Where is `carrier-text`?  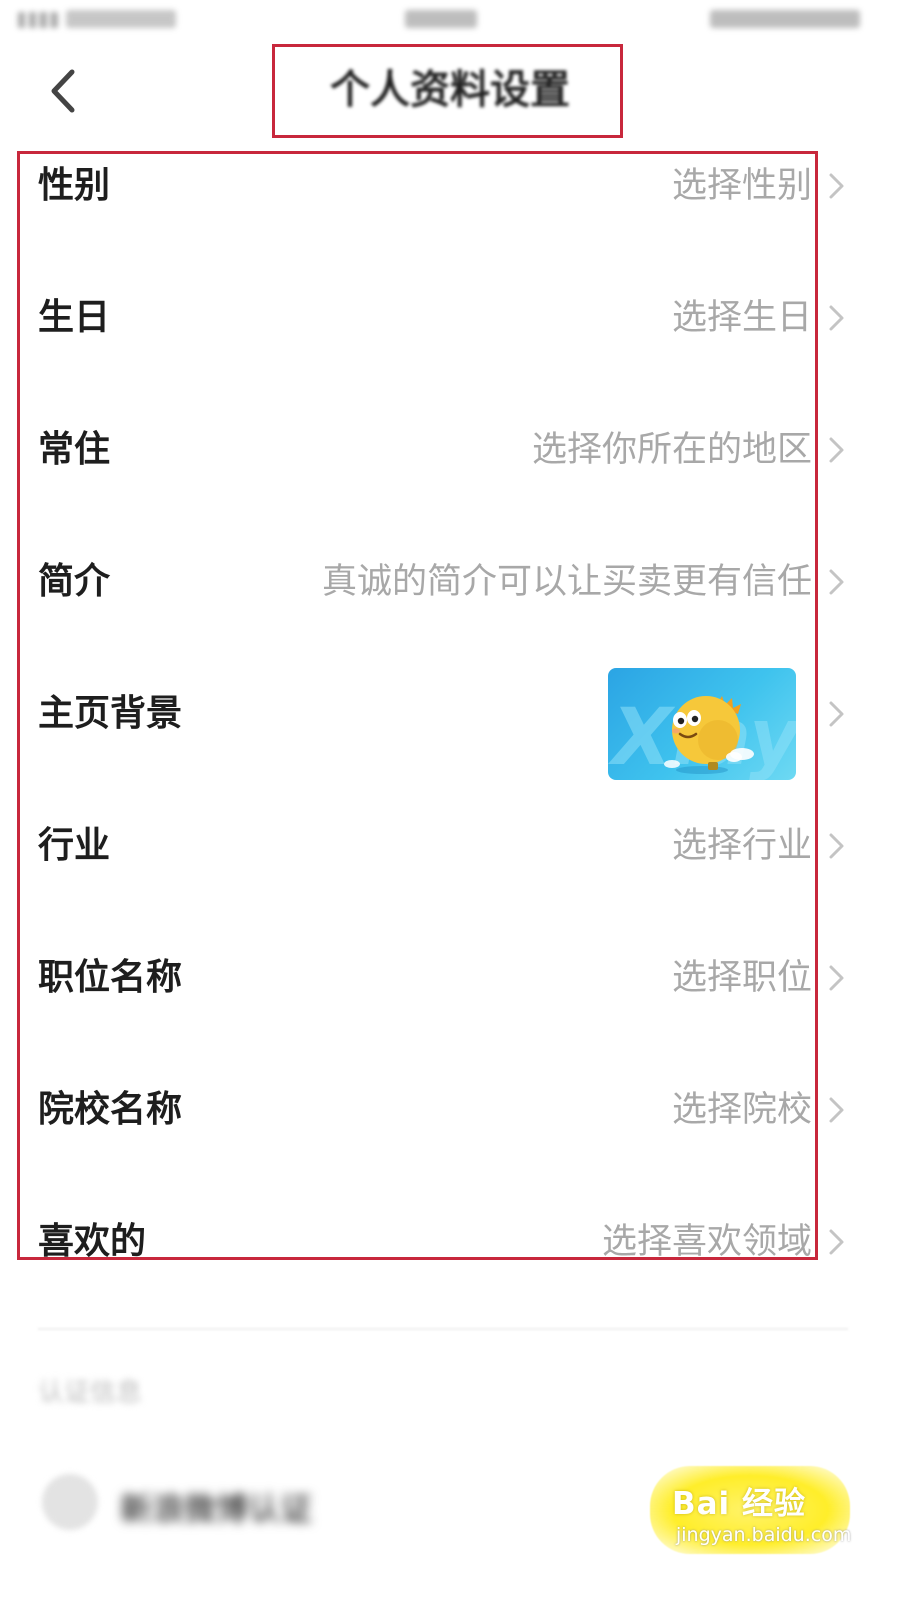
carrier-text is located at coordinates (121, 19).